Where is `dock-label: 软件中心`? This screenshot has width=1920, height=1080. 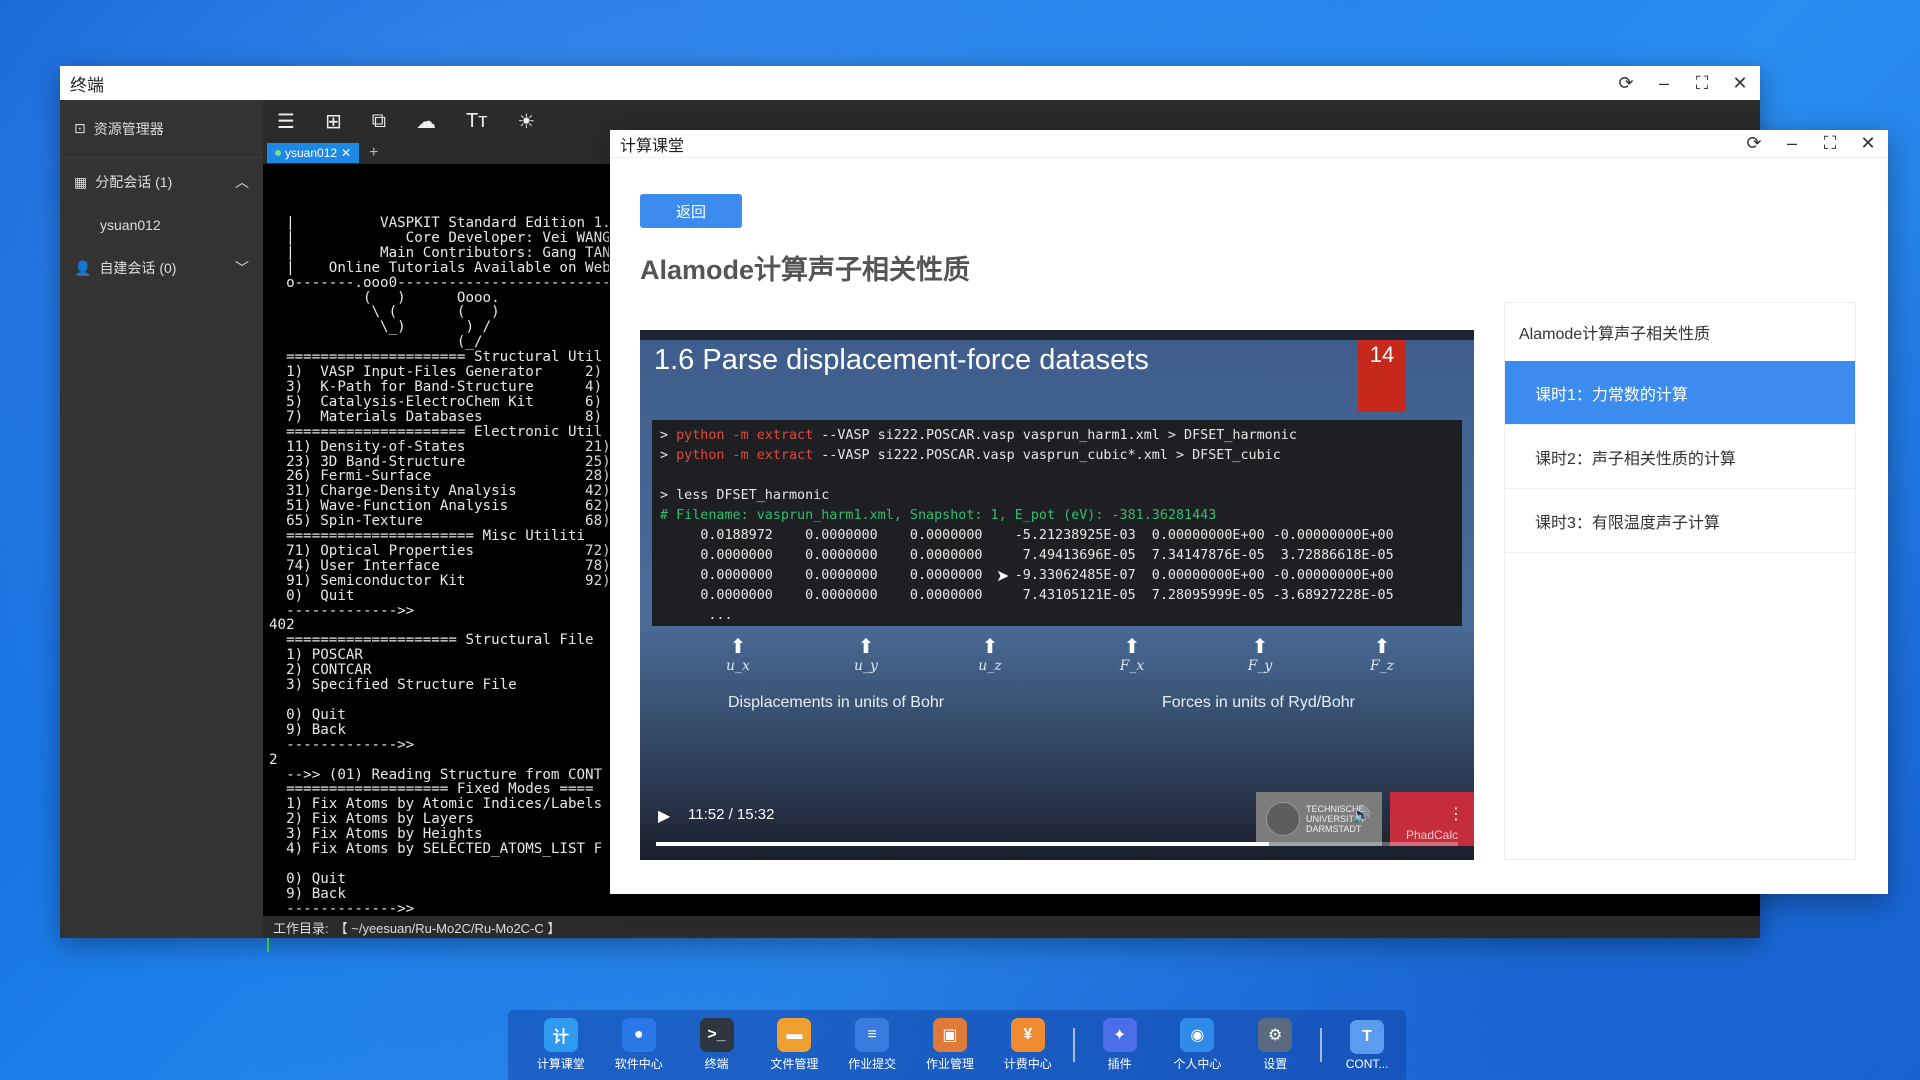 dock-label: 软件中心 is located at coordinates (638, 1064).